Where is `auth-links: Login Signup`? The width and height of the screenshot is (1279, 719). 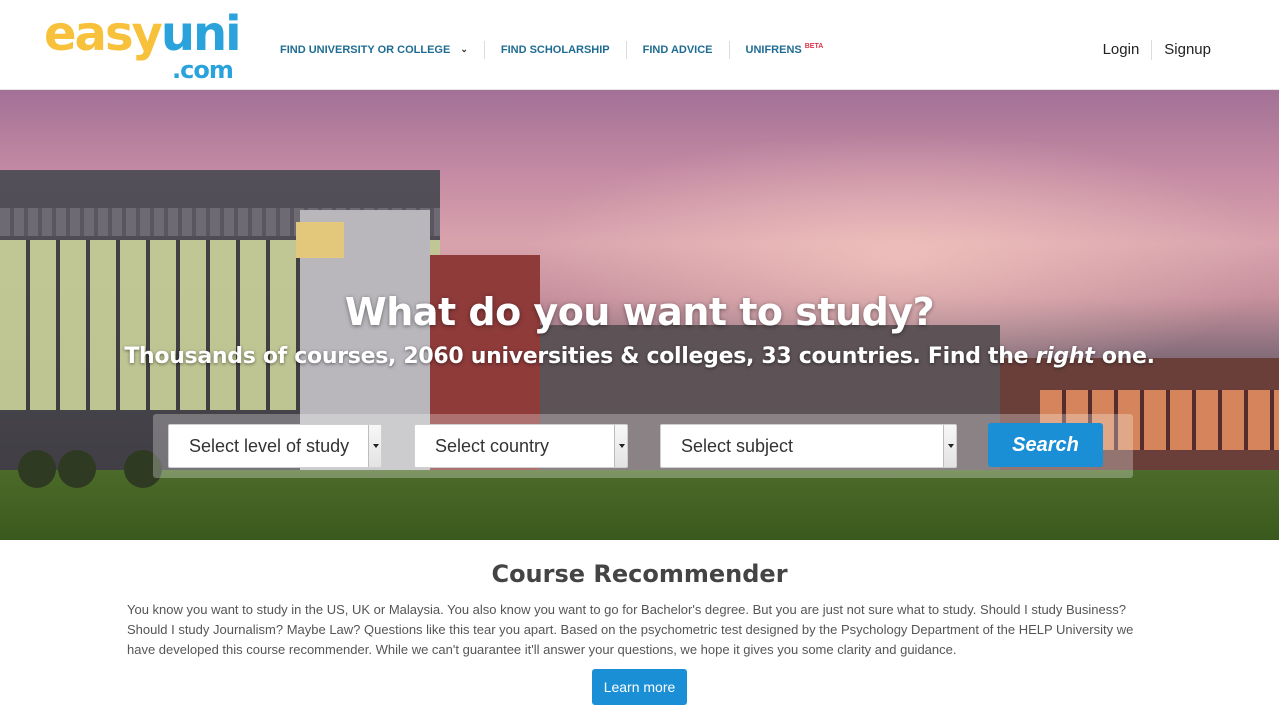
auth-links: Login Signup is located at coordinates (1157, 50).